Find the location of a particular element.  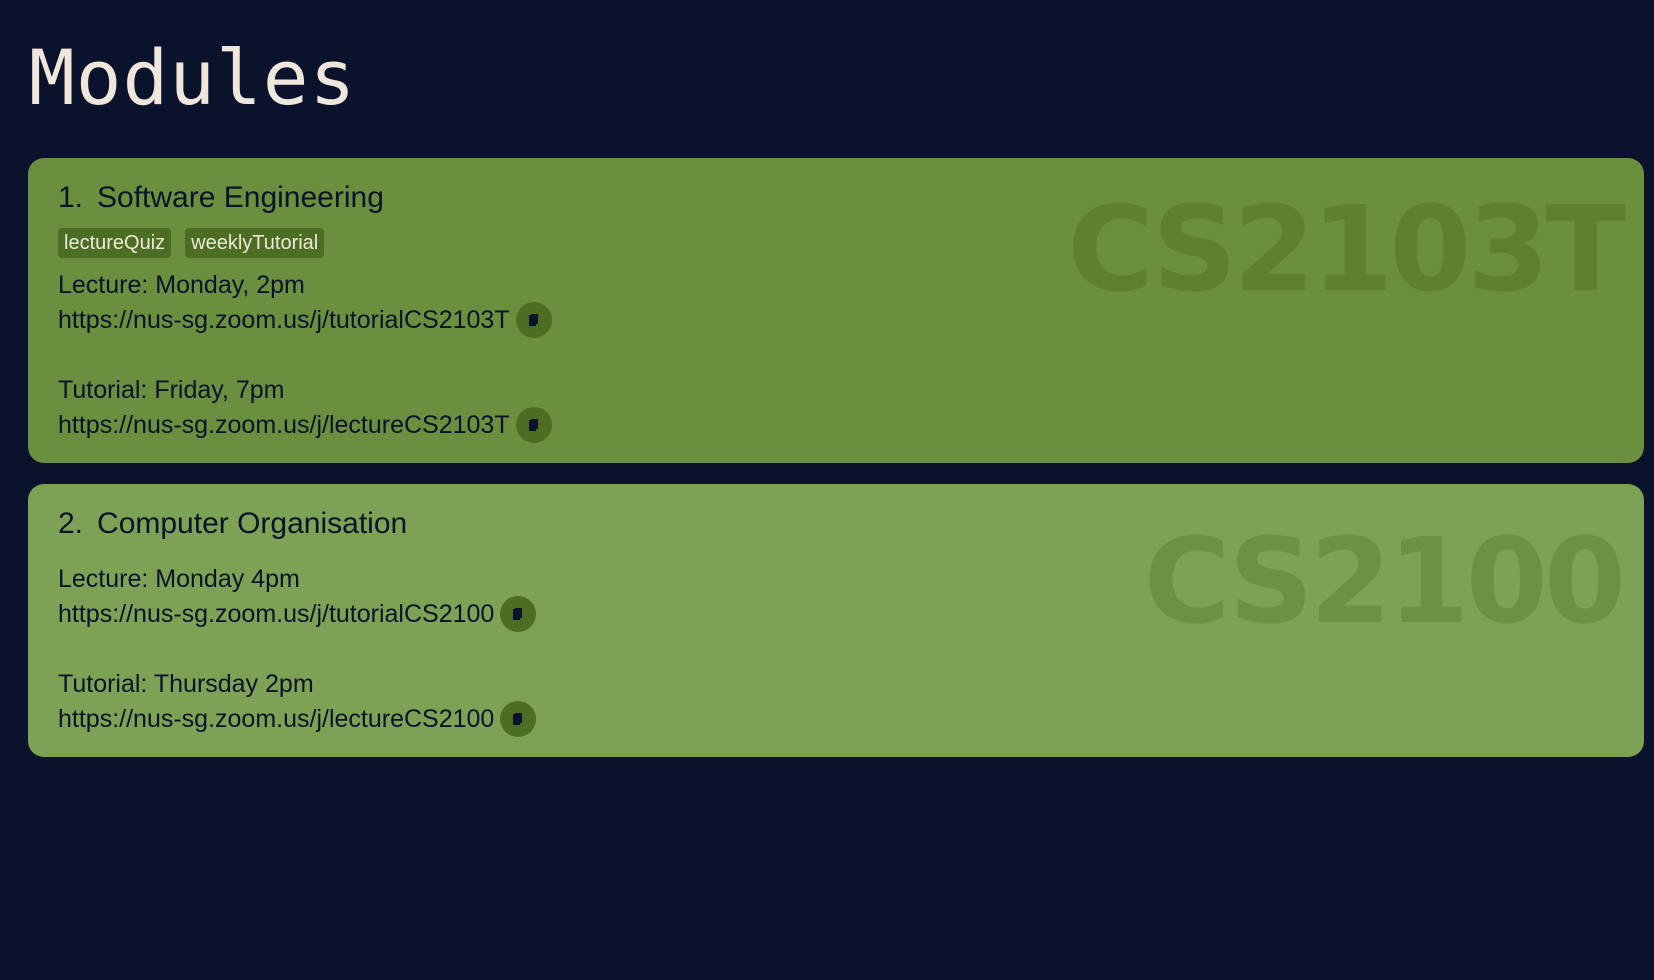

module-title: 1. Software Engineering is located at coordinates (305, 198).